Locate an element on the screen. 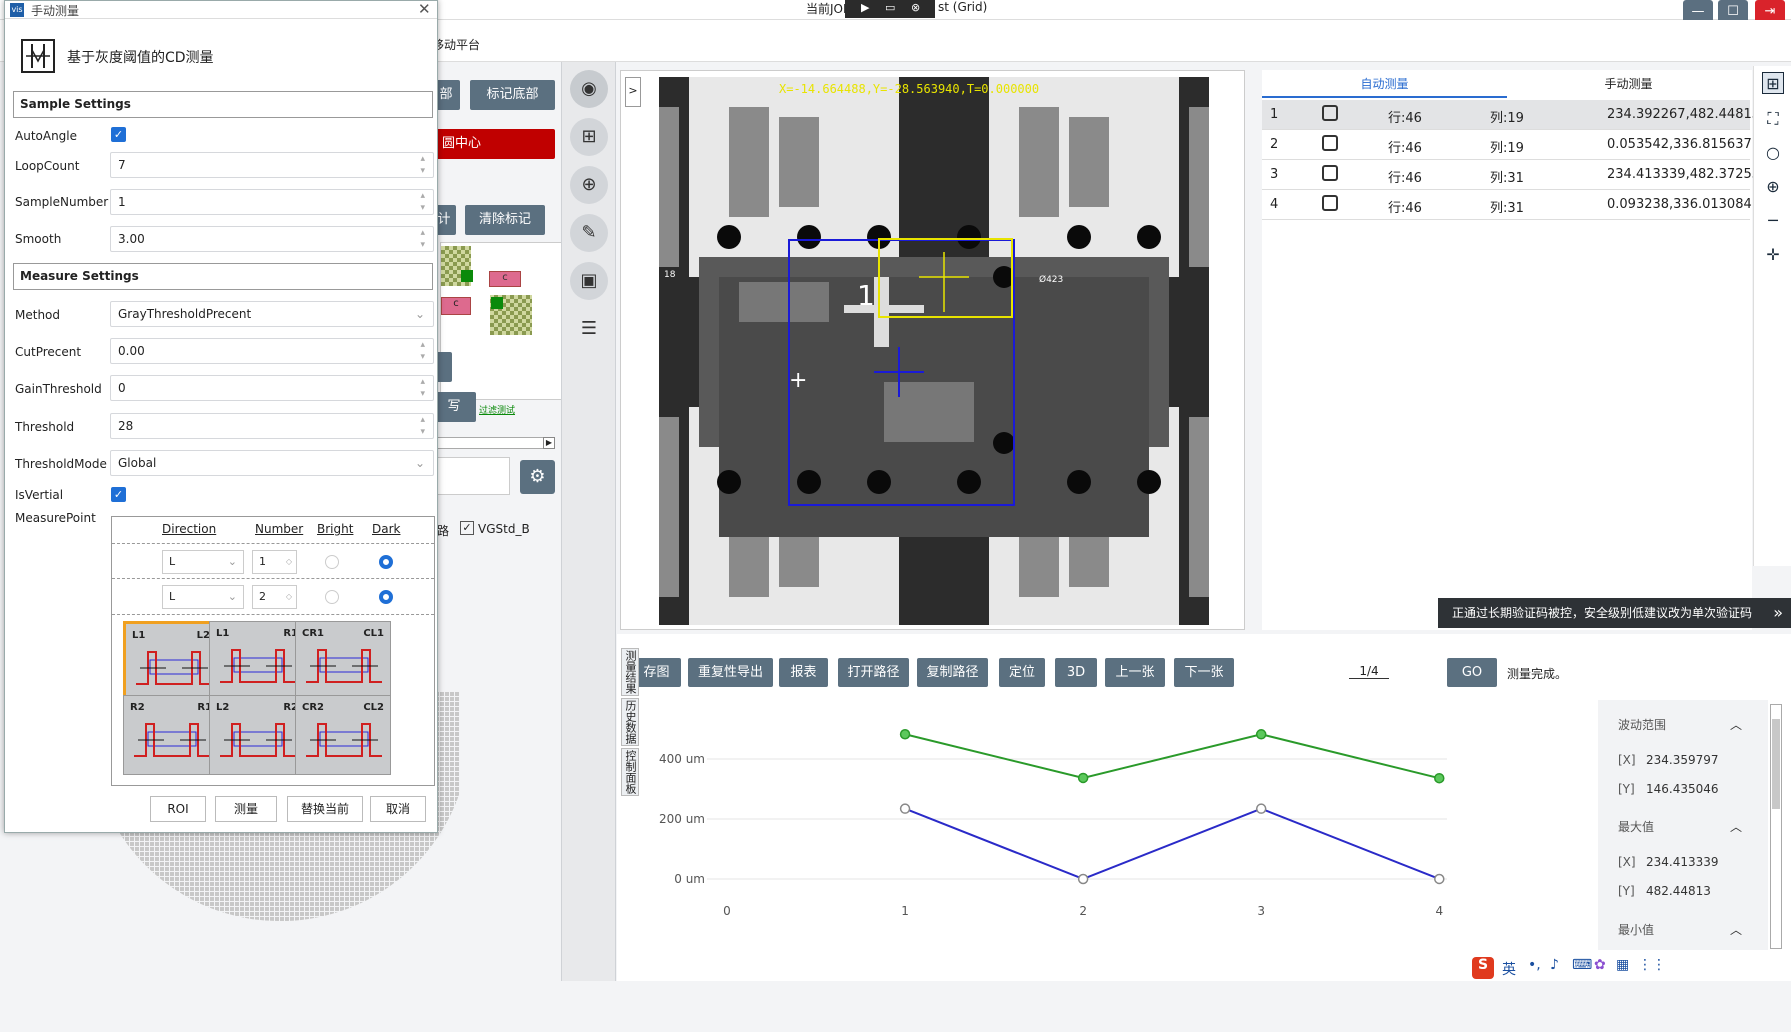 This screenshot has height=1032, width=1791. filter-test-link: 过滤测试 is located at coordinates (497, 409).